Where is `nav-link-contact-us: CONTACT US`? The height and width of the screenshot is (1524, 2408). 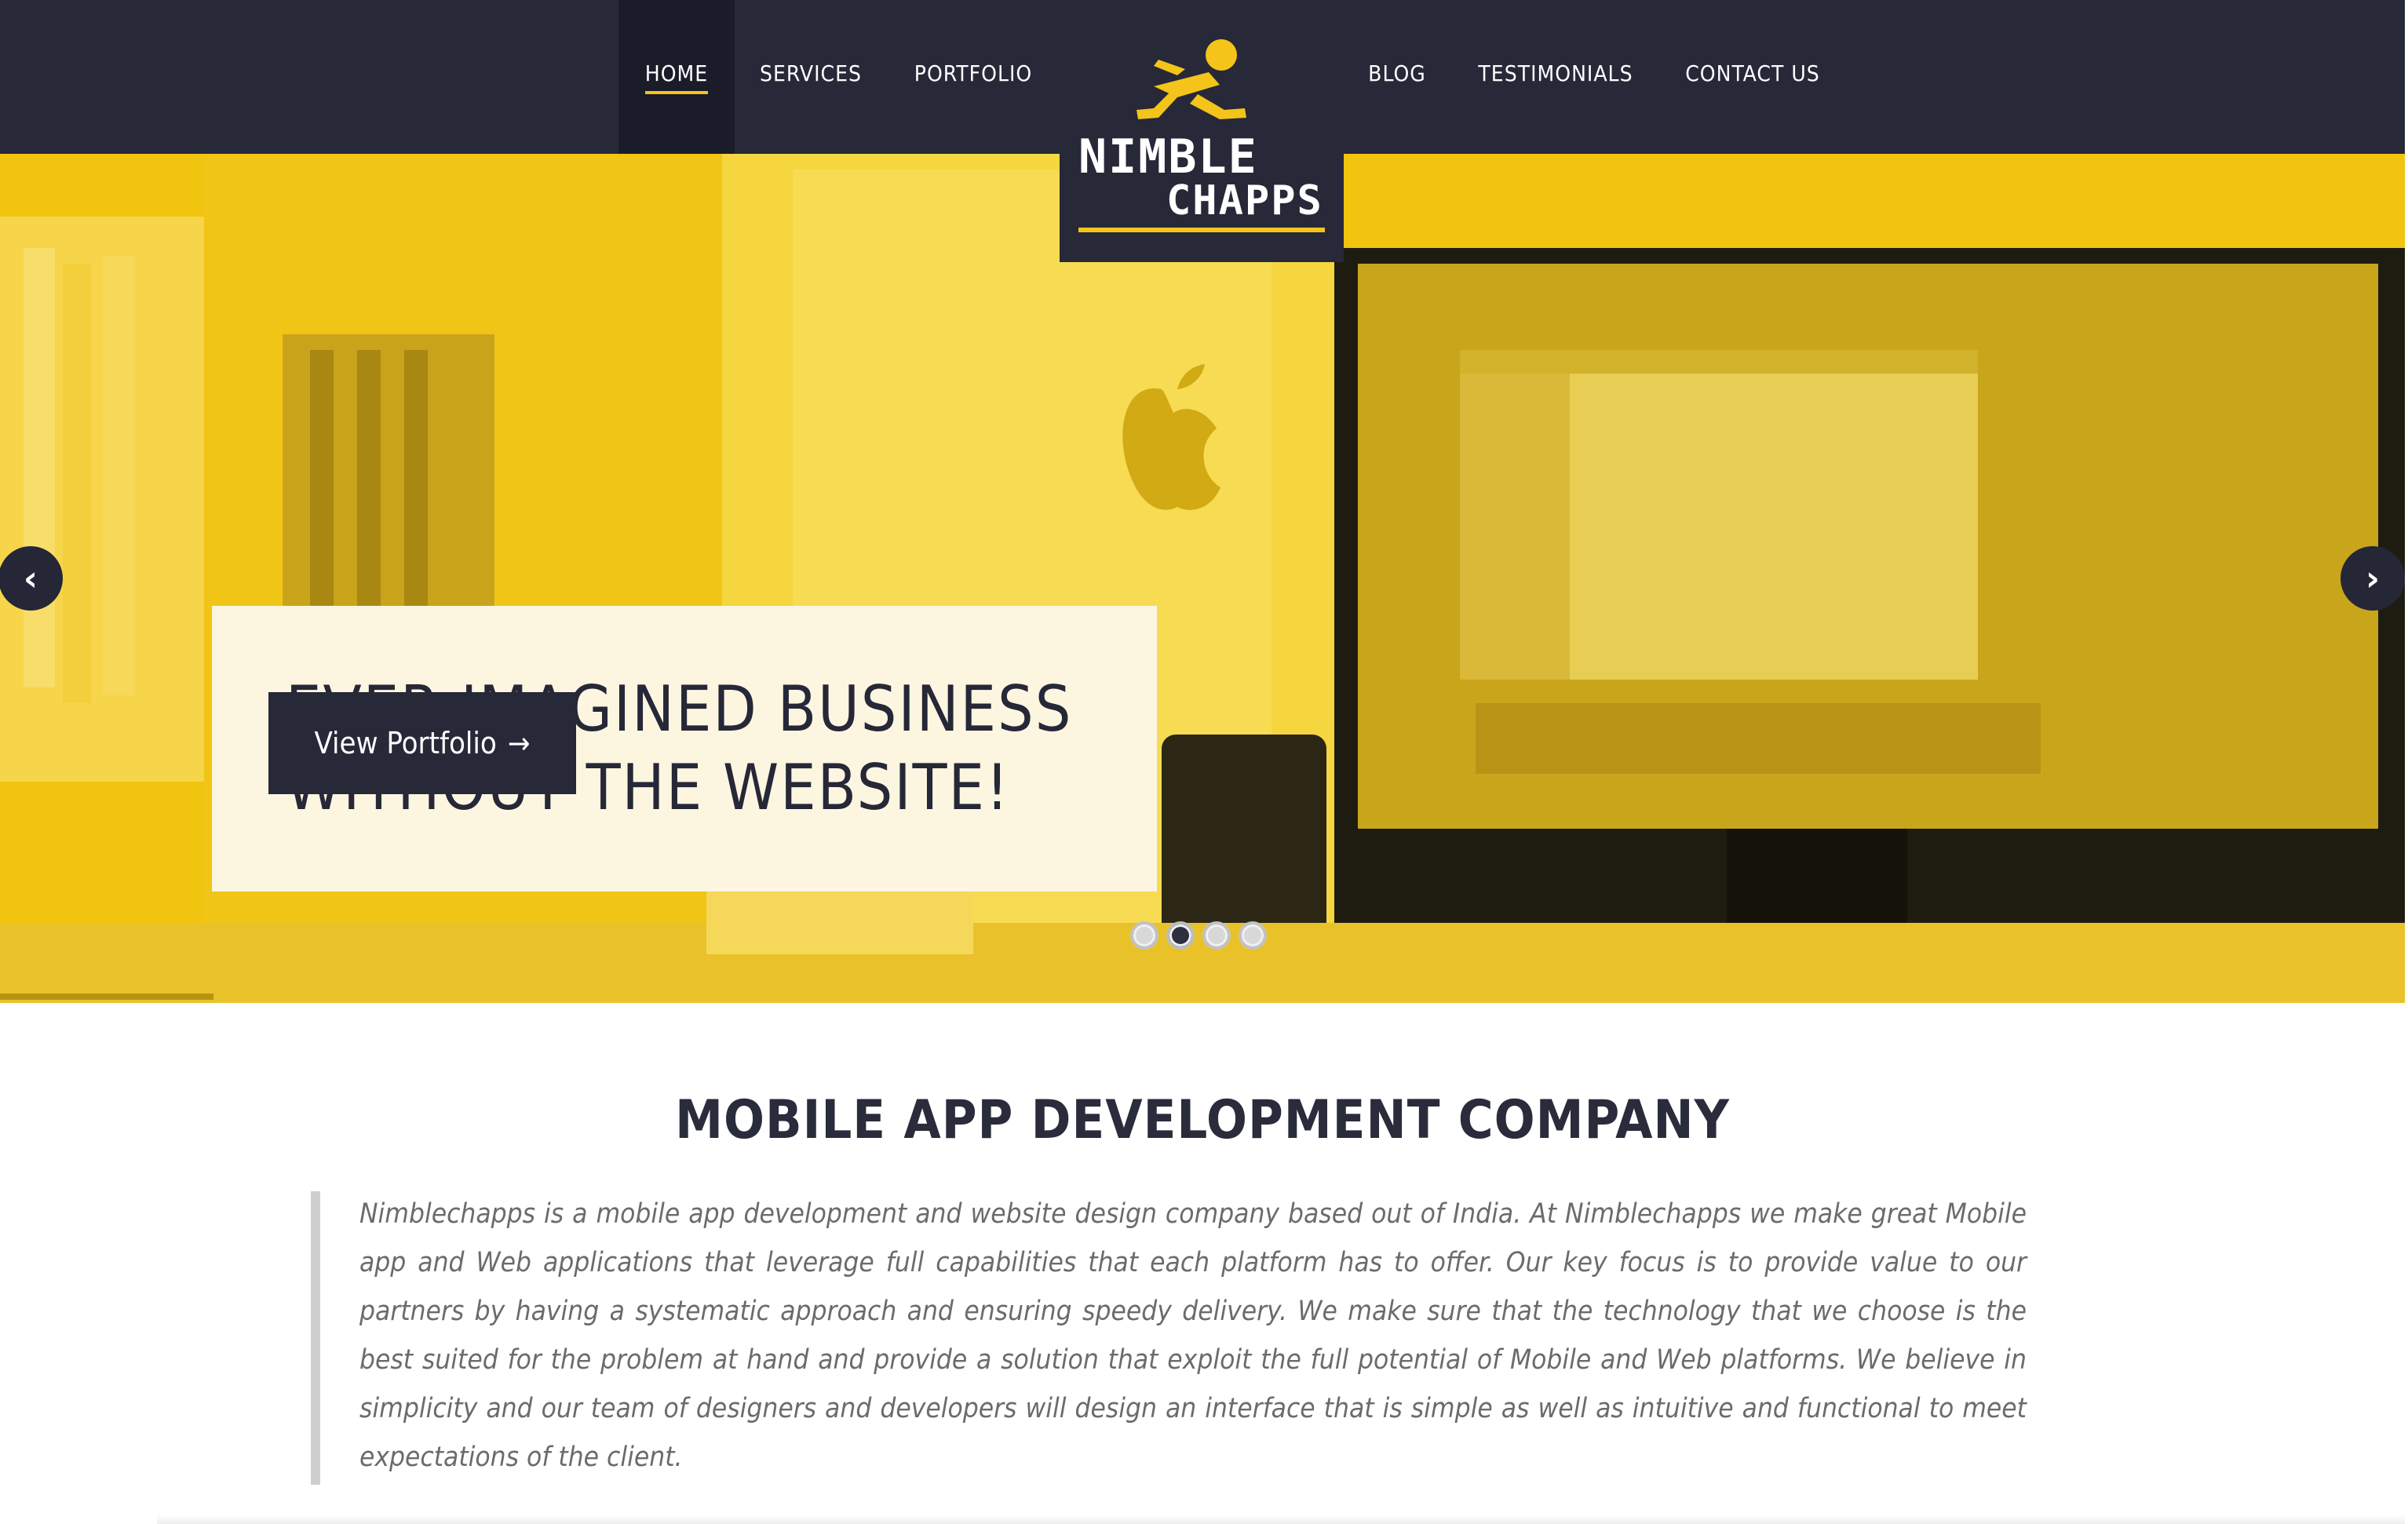 nav-link-contact-us: CONTACT US is located at coordinates (1752, 77).